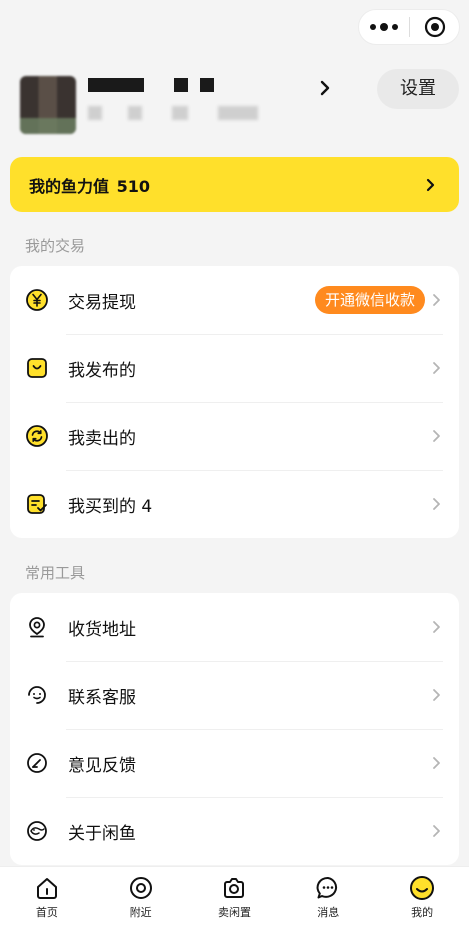  I want to click on yen-coin-icon, so click(37, 300).